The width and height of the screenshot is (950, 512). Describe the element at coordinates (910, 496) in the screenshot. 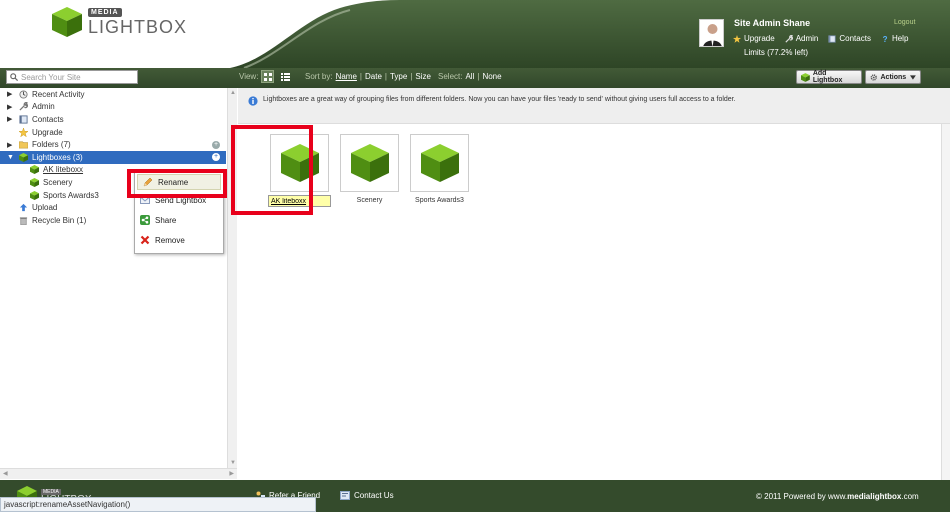

I see `copyright-suffix: .com` at that location.